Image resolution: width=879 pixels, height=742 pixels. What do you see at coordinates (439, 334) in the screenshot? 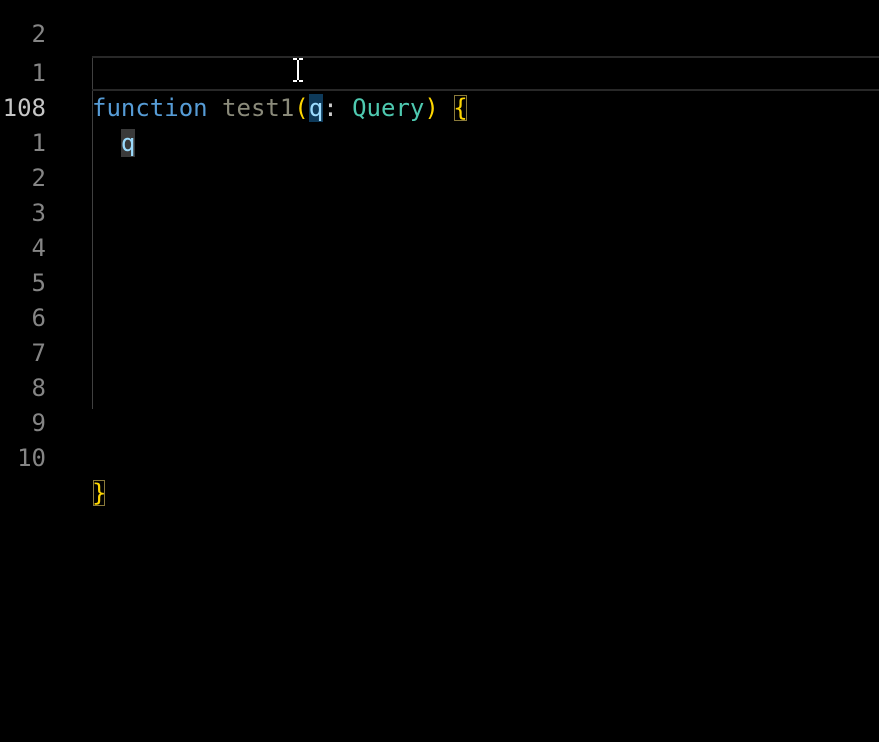
I see `editor-line: 7` at bounding box center [439, 334].